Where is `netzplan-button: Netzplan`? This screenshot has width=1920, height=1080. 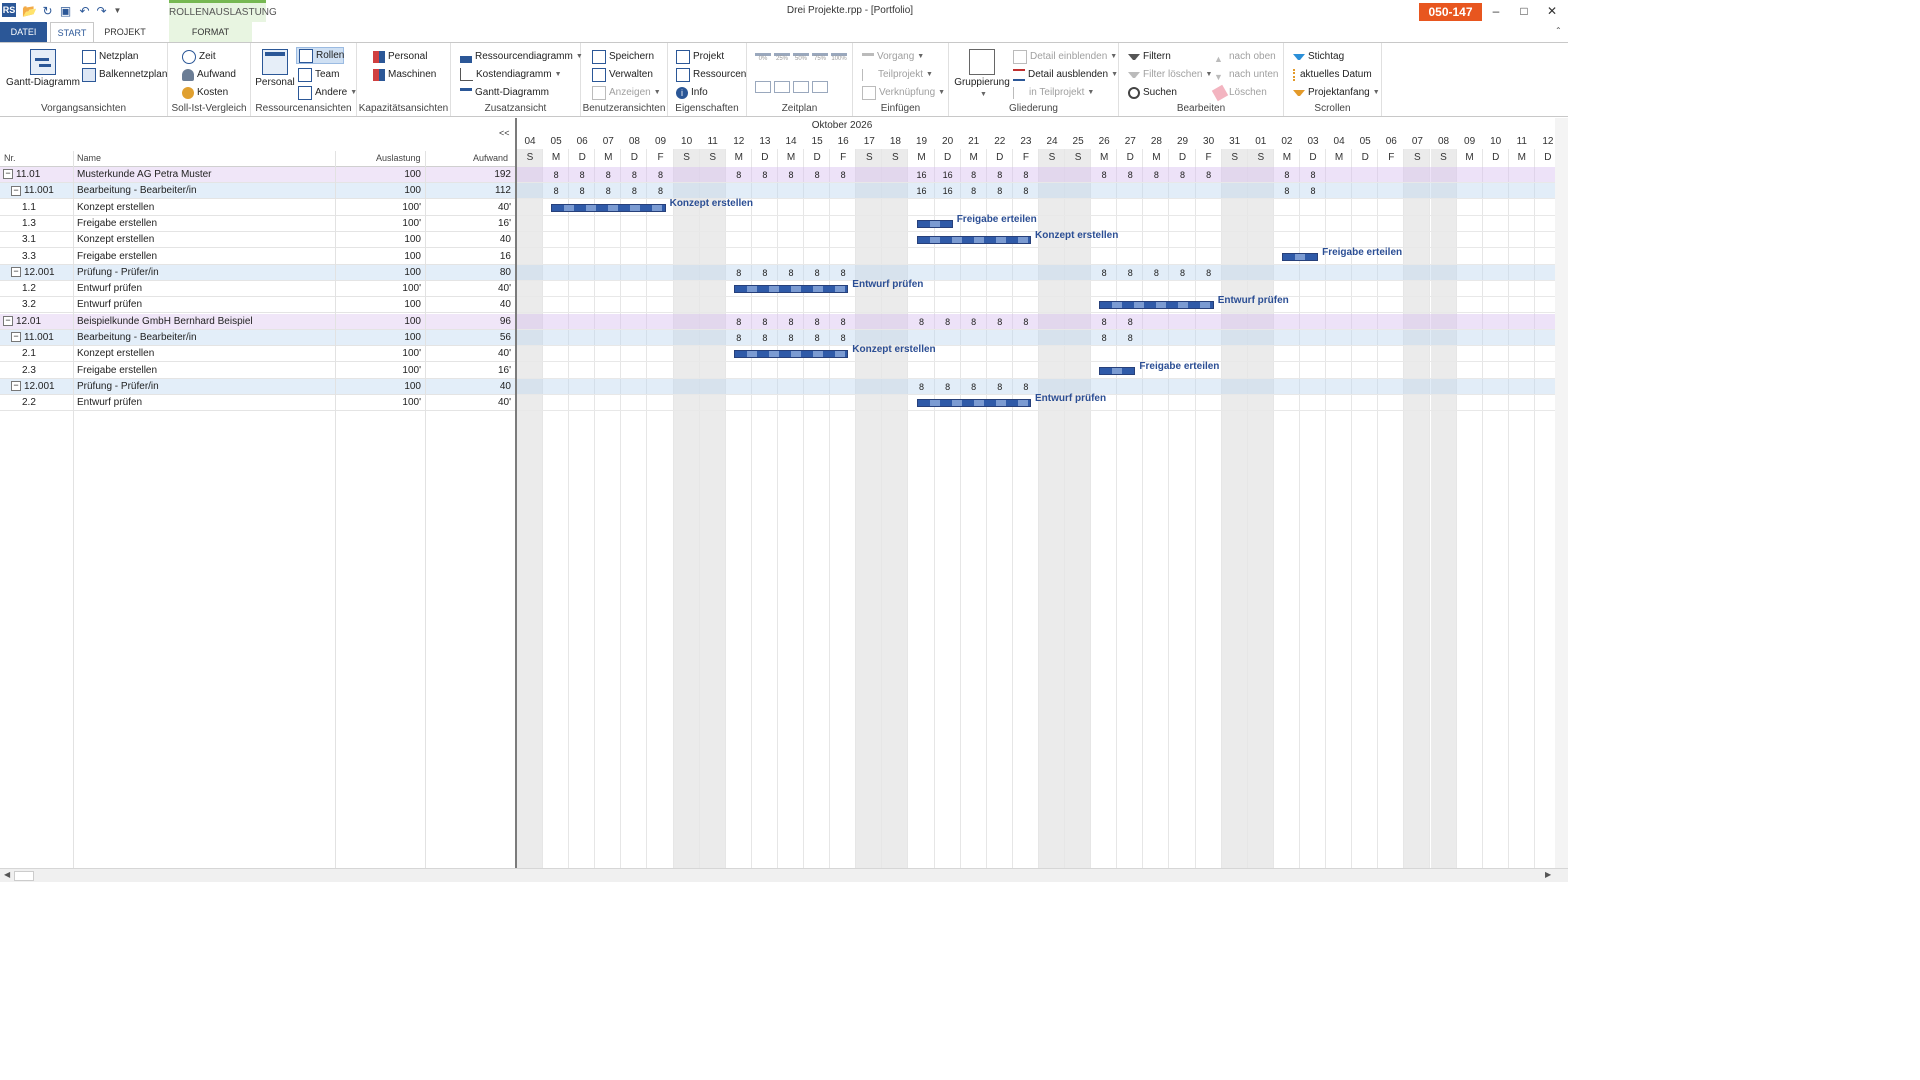 netzplan-button: Netzplan is located at coordinates (110, 56).